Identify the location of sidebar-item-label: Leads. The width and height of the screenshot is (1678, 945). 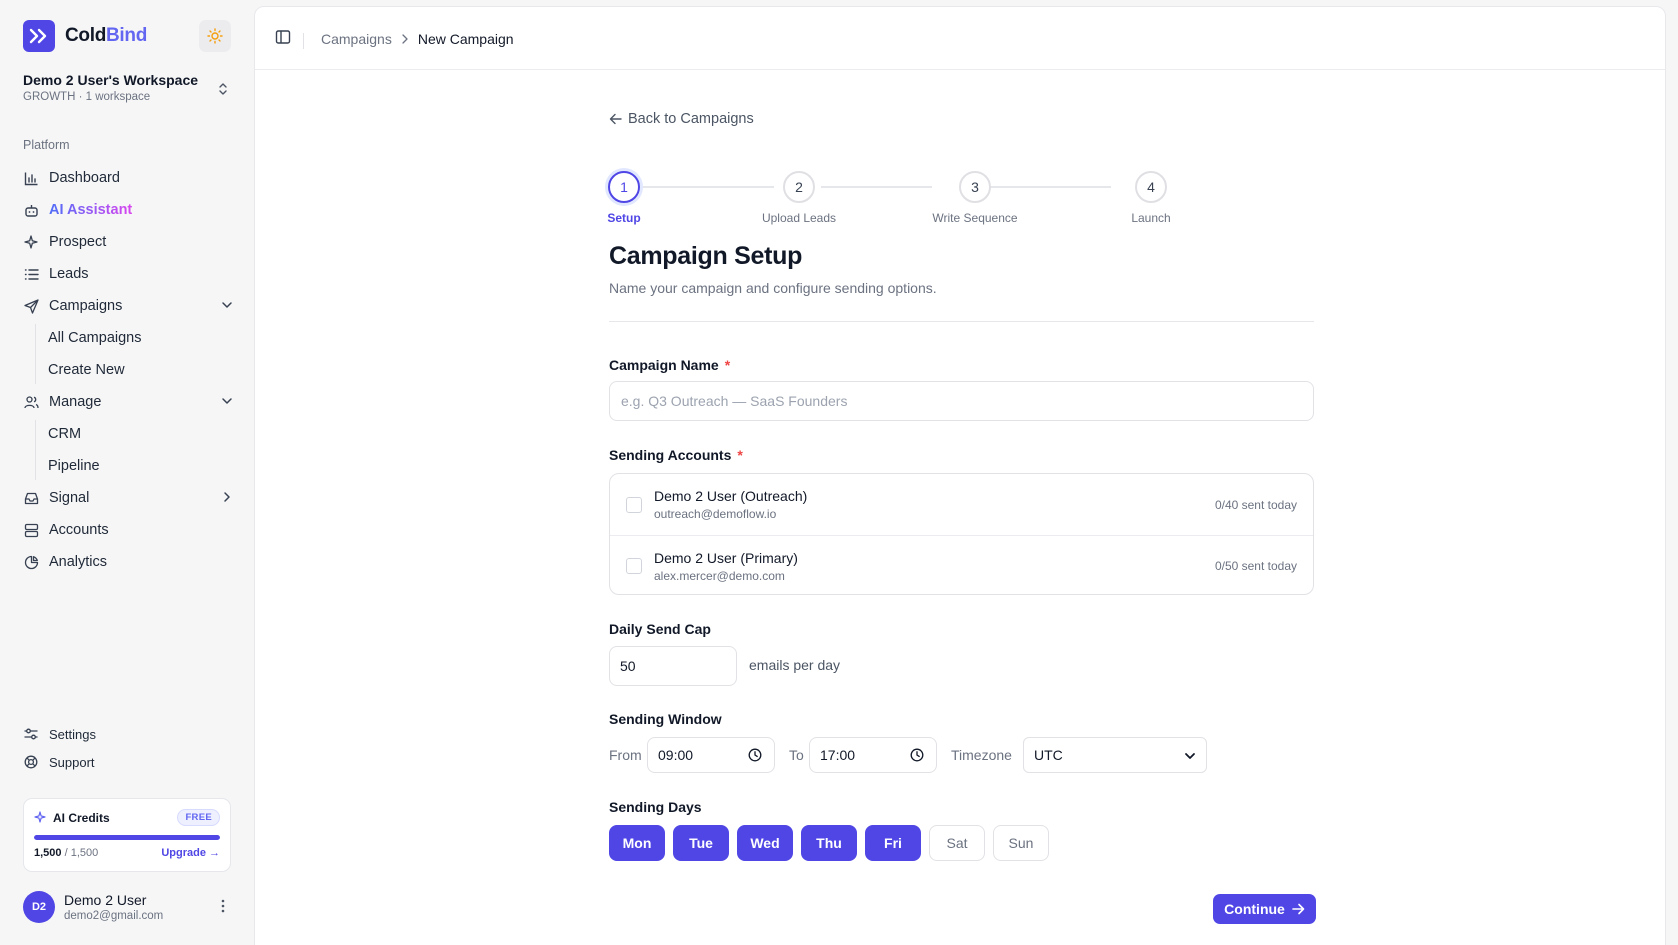
(69, 274).